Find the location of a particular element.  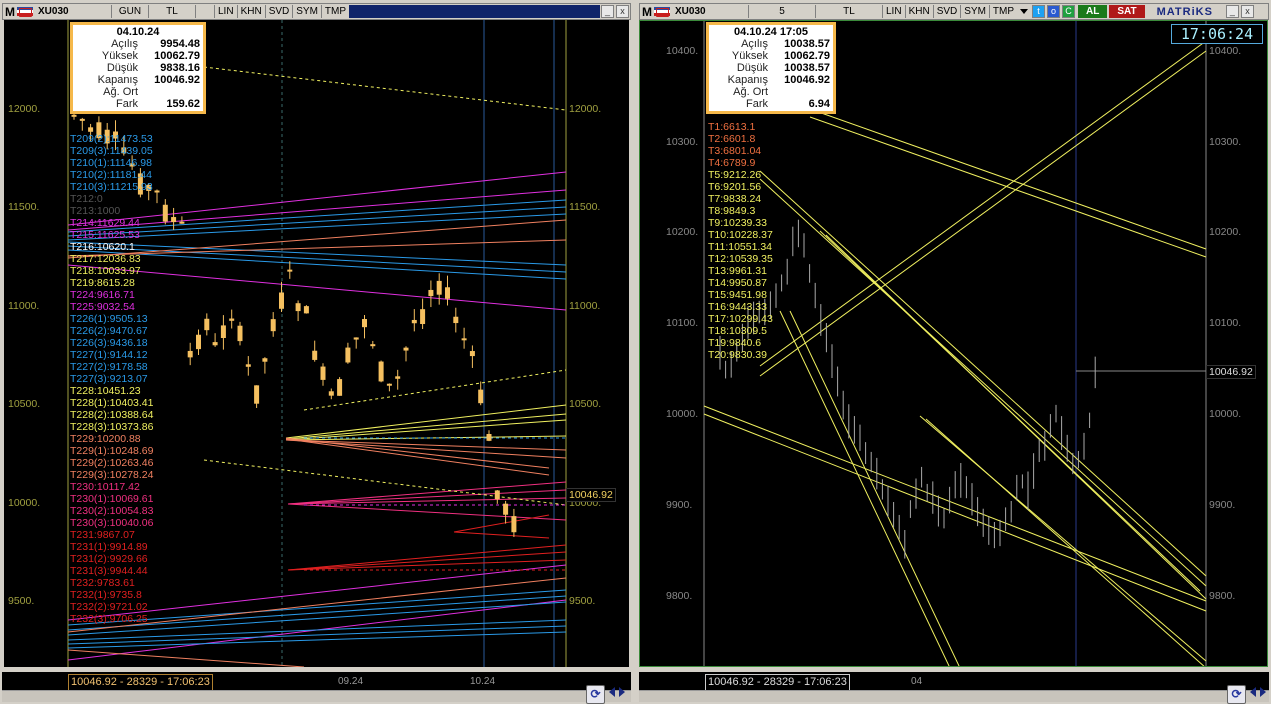

buy-button: AL is located at coordinates (1093, 11).